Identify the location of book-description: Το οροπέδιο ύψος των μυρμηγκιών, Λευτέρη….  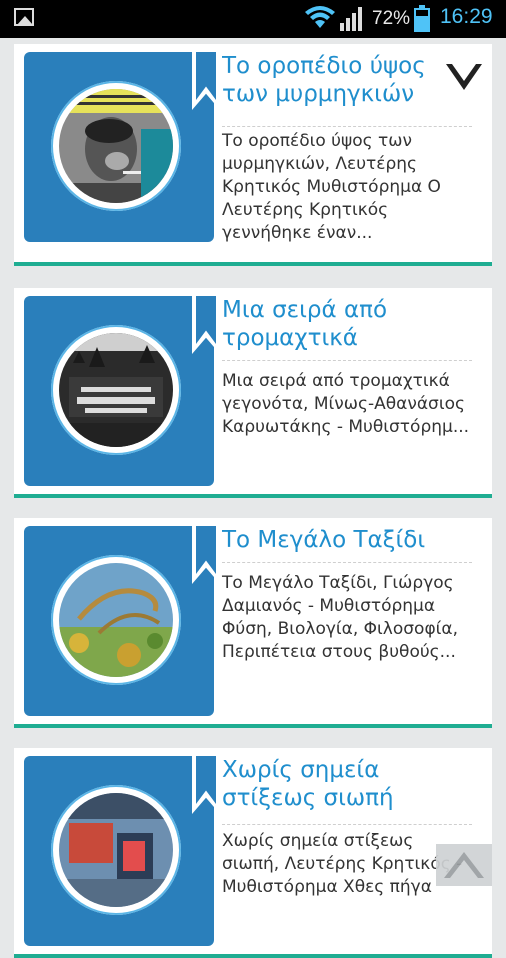
(331, 187).